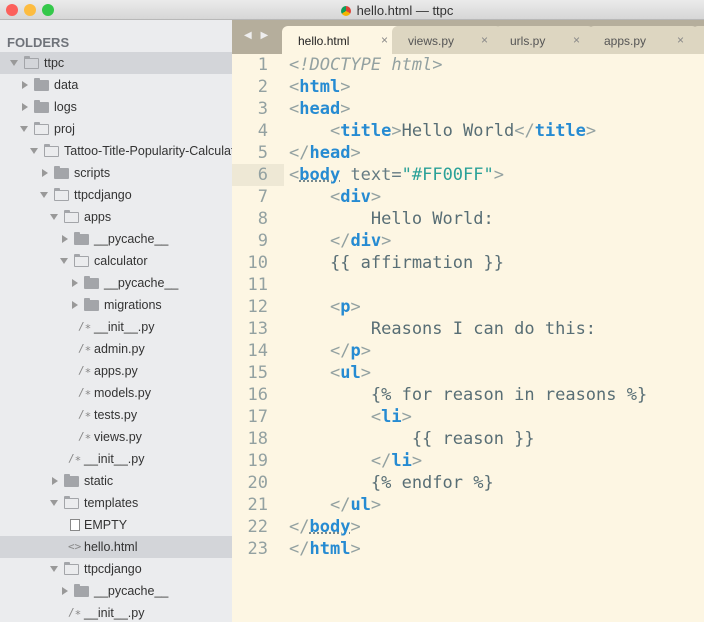 The image size is (704, 622). Describe the element at coordinates (116, 481) in the screenshot. I see `tree-item: static` at that location.